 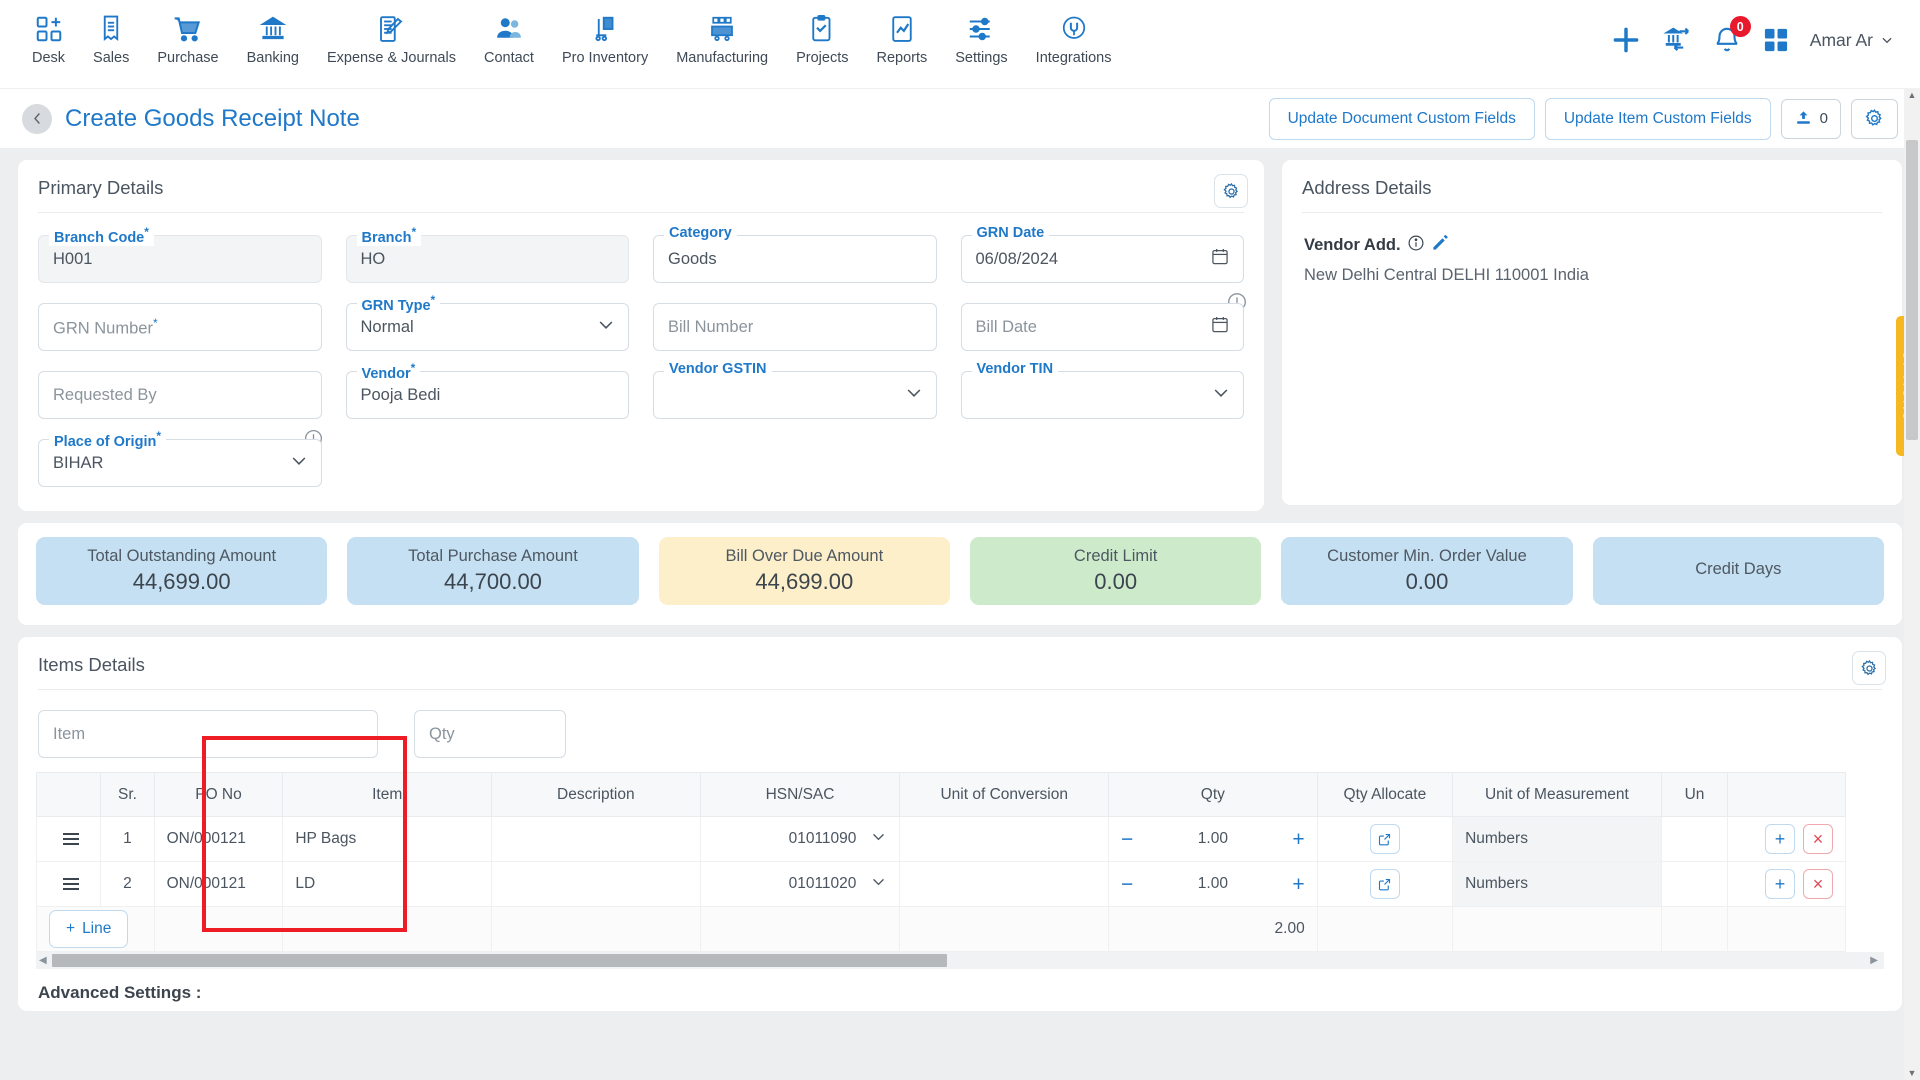 What do you see at coordinates (187, 39) in the screenshot?
I see `nav-item-purchase: Purchase` at bounding box center [187, 39].